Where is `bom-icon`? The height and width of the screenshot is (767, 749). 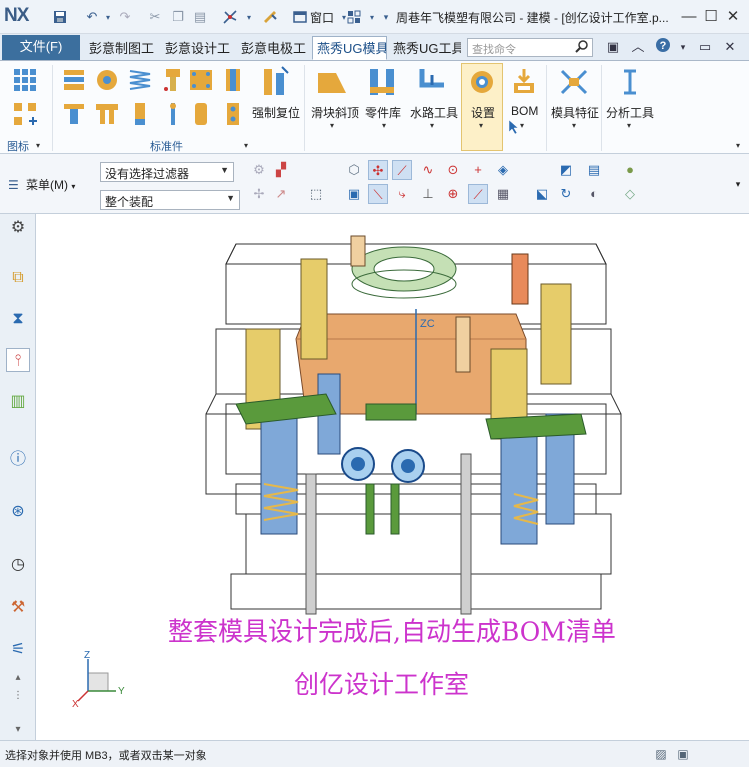 bom-icon is located at coordinates (524, 82).